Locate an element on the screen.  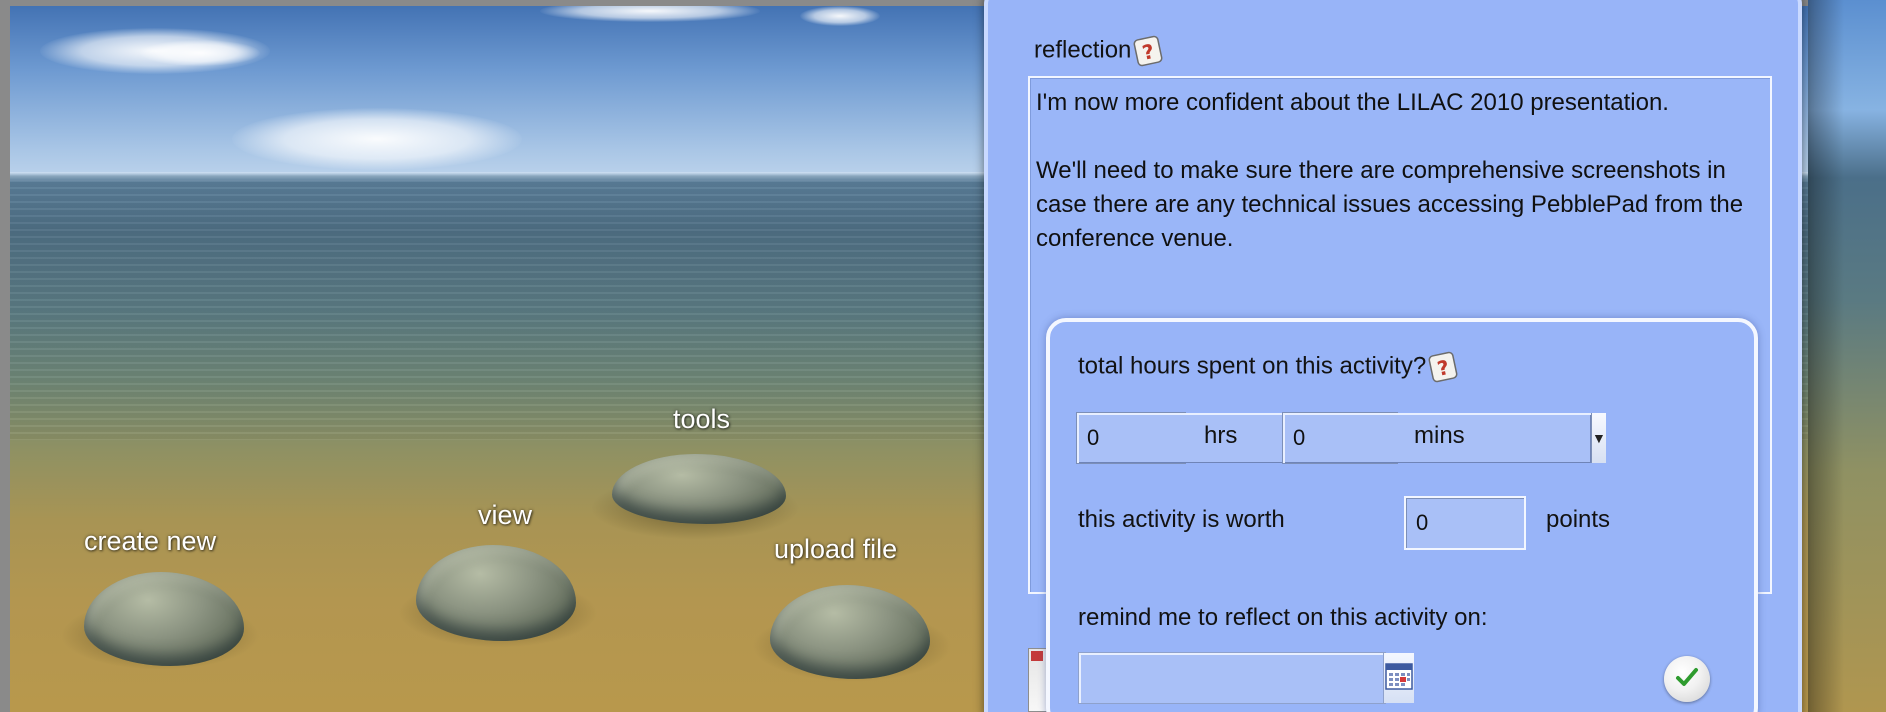
calendar-icon is located at coordinates (1399, 678).